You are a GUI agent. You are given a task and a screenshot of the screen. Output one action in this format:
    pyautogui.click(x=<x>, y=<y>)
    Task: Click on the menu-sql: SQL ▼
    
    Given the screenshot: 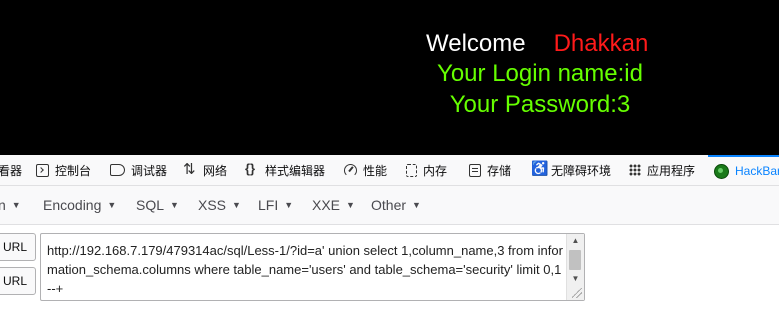 What is the action you would take?
    pyautogui.click(x=157, y=205)
    